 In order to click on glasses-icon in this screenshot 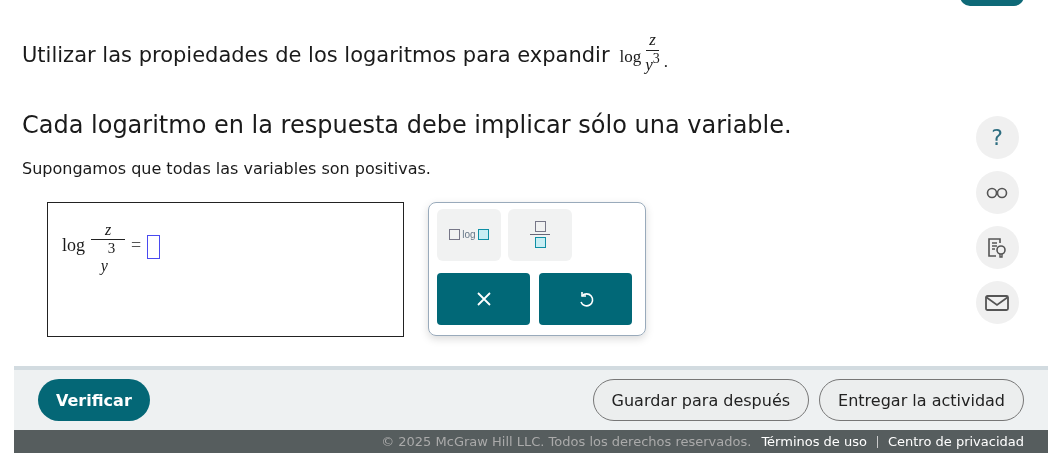, I will do `click(997, 192)`.